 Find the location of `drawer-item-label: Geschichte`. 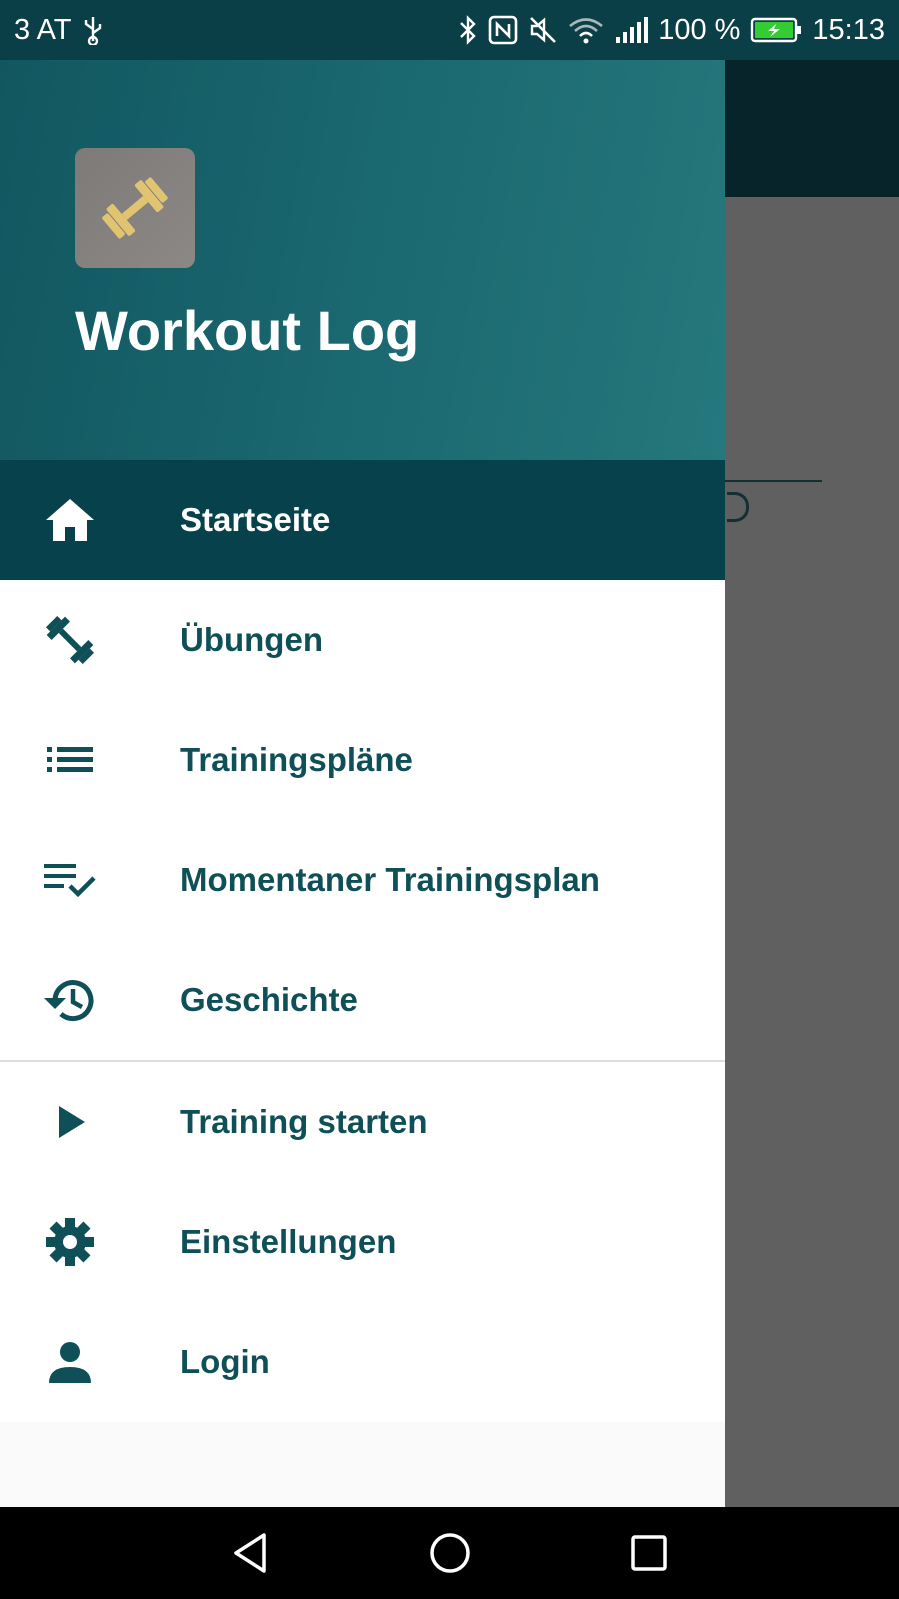

drawer-item-label: Geschichte is located at coordinates (269, 999).